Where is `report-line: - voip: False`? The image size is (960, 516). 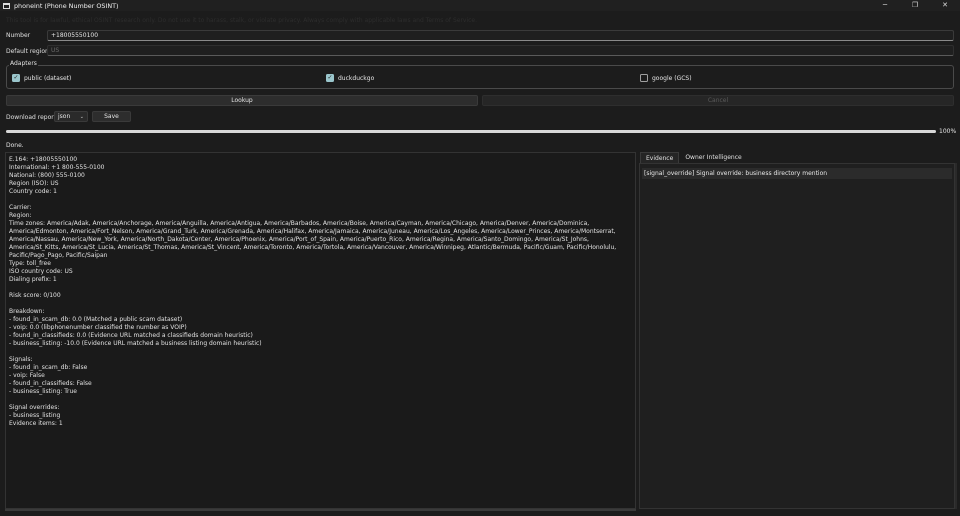 report-line: - voip: False is located at coordinates (27, 375).